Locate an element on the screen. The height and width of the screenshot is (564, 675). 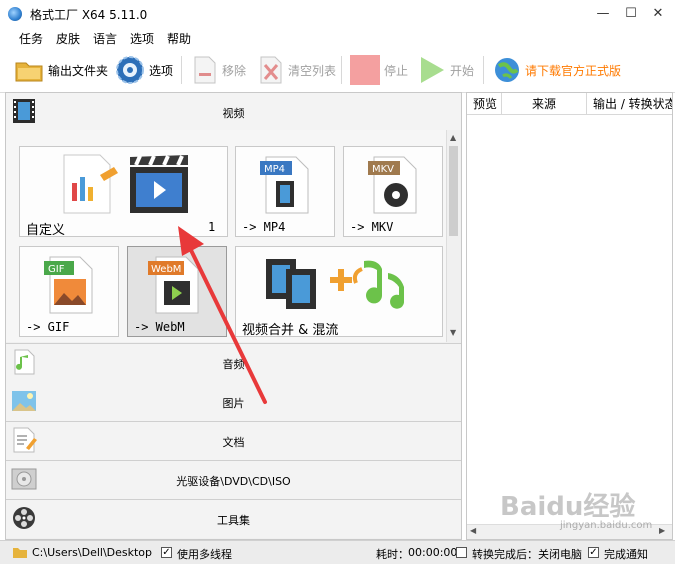
download-official-button: 请下载官方正式版 is located at coordinates (557, 70).